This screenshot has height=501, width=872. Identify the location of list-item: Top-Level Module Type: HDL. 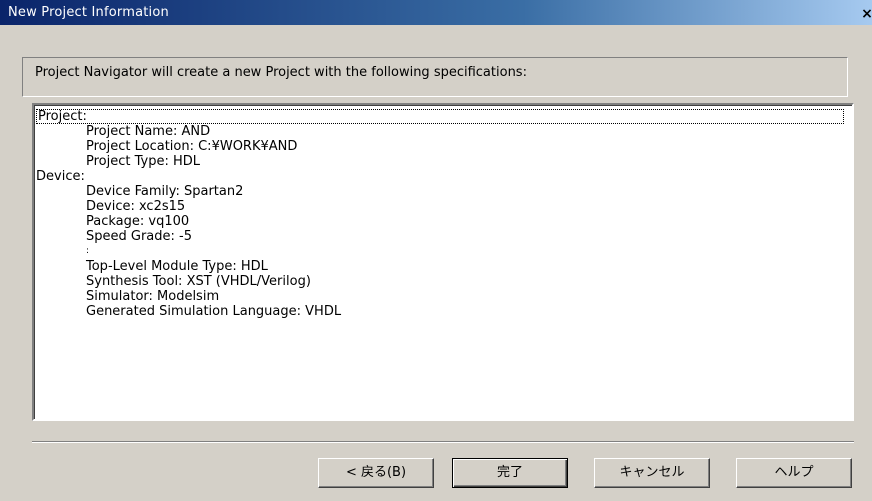
(177, 266).